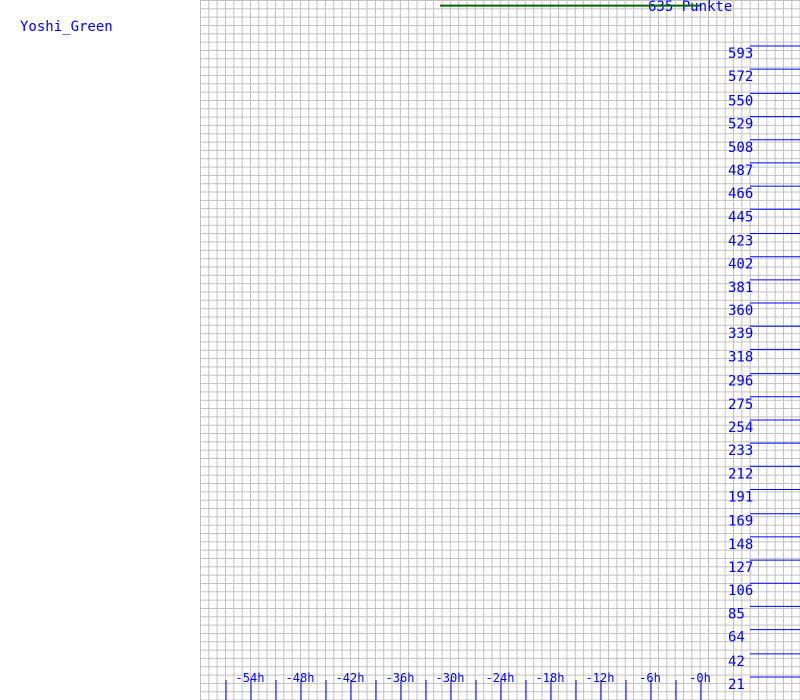 Image resolution: width=800 pixels, height=700 pixels. I want to click on x-tick-label: -42h, so click(350, 678).